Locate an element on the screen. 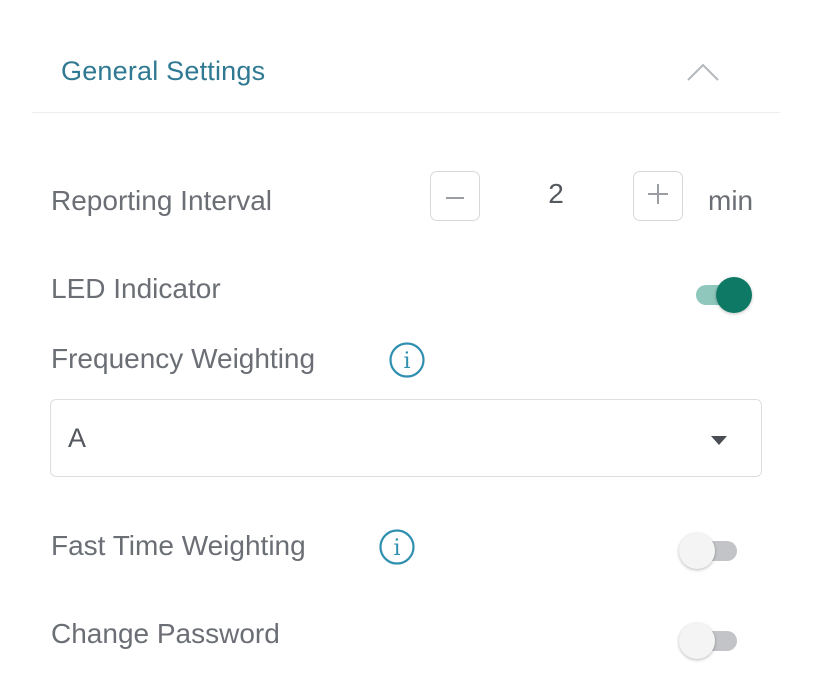 Image resolution: width=817 pixels, height=698 pixels. fast-time-weighting-label: Fast Time Weighting is located at coordinates (178, 545).